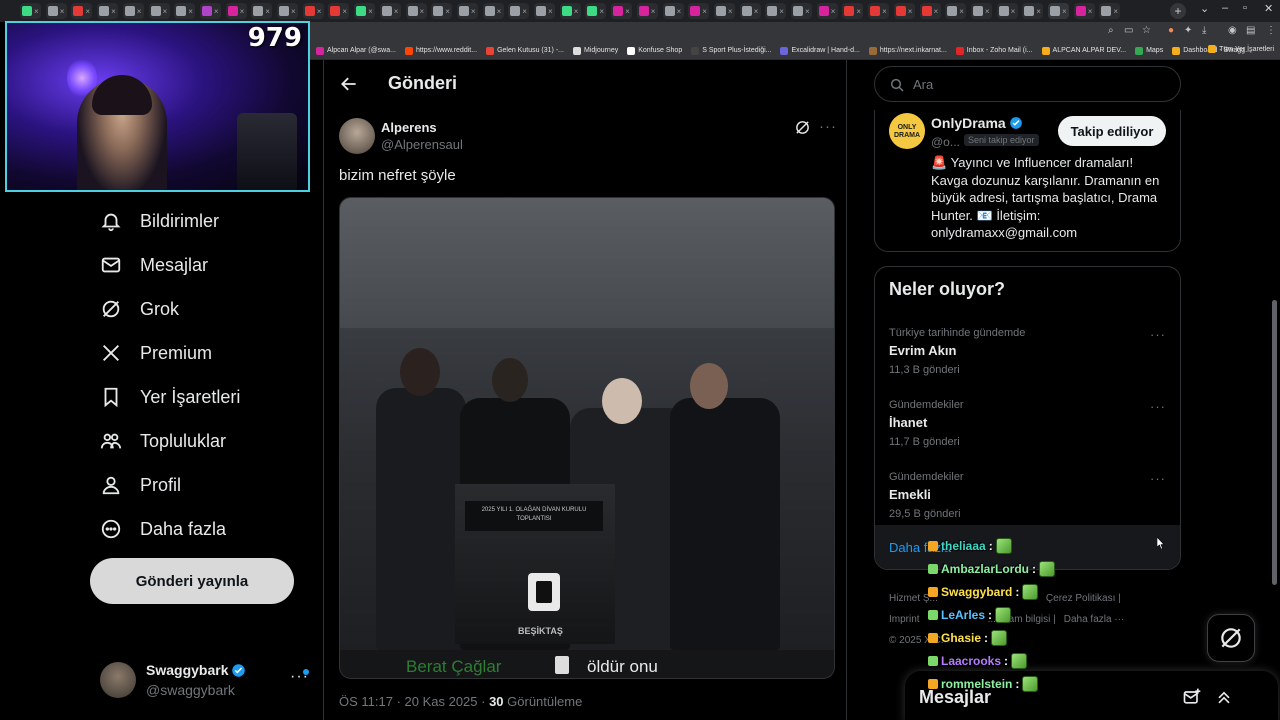 Image resolution: width=1280 pixels, height=720 pixels. Describe the element at coordinates (1158, 334) in the screenshot. I see `more-icon: ···` at that location.